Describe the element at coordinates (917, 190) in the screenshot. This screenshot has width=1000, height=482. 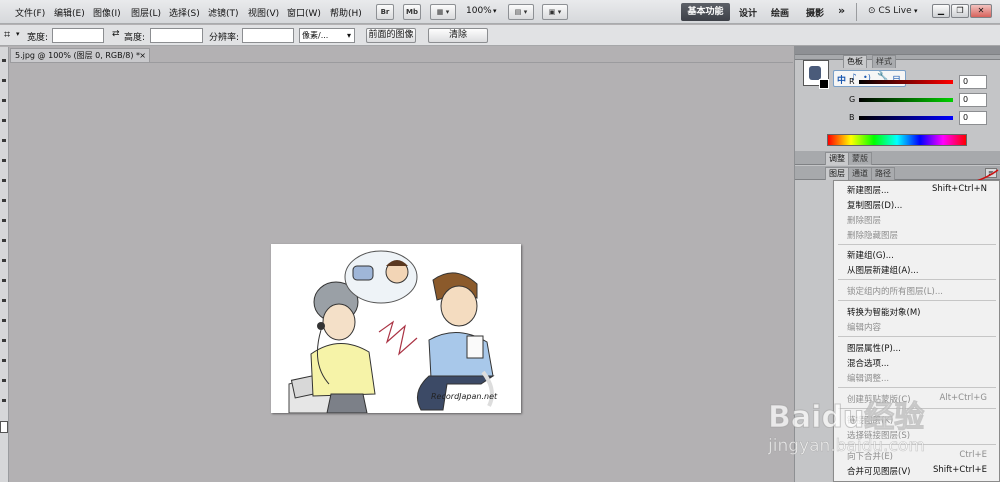
I see `menu-item-new-layer: 新建图层... Shift+Ctrl+N` at that location.